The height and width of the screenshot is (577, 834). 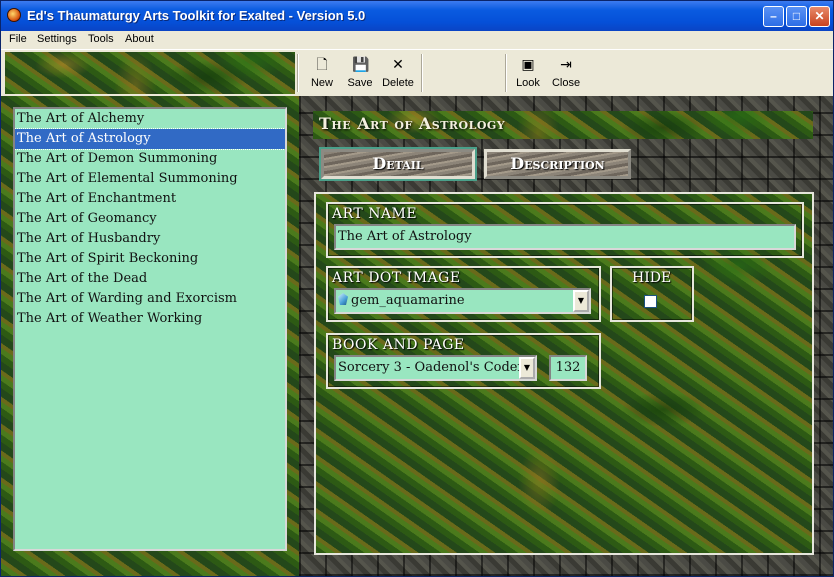 I want to click on list-item: The Art of Warding and Exorcism, so click(x=150, y=299).